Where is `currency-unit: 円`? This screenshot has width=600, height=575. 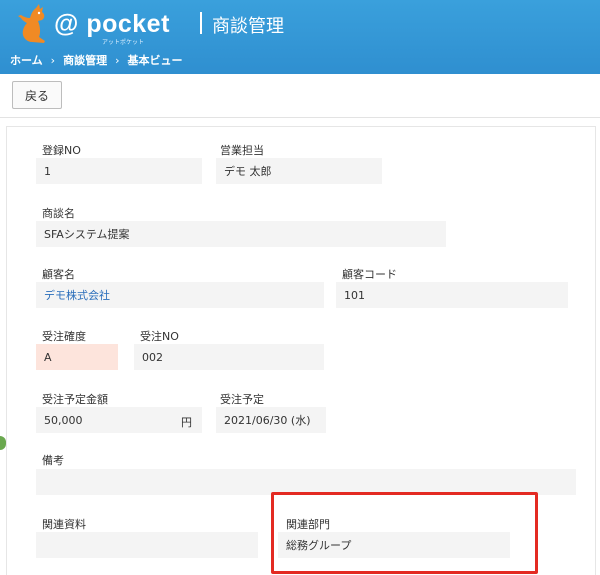
currency-unit: 円 is located at coordinates (186, 422).